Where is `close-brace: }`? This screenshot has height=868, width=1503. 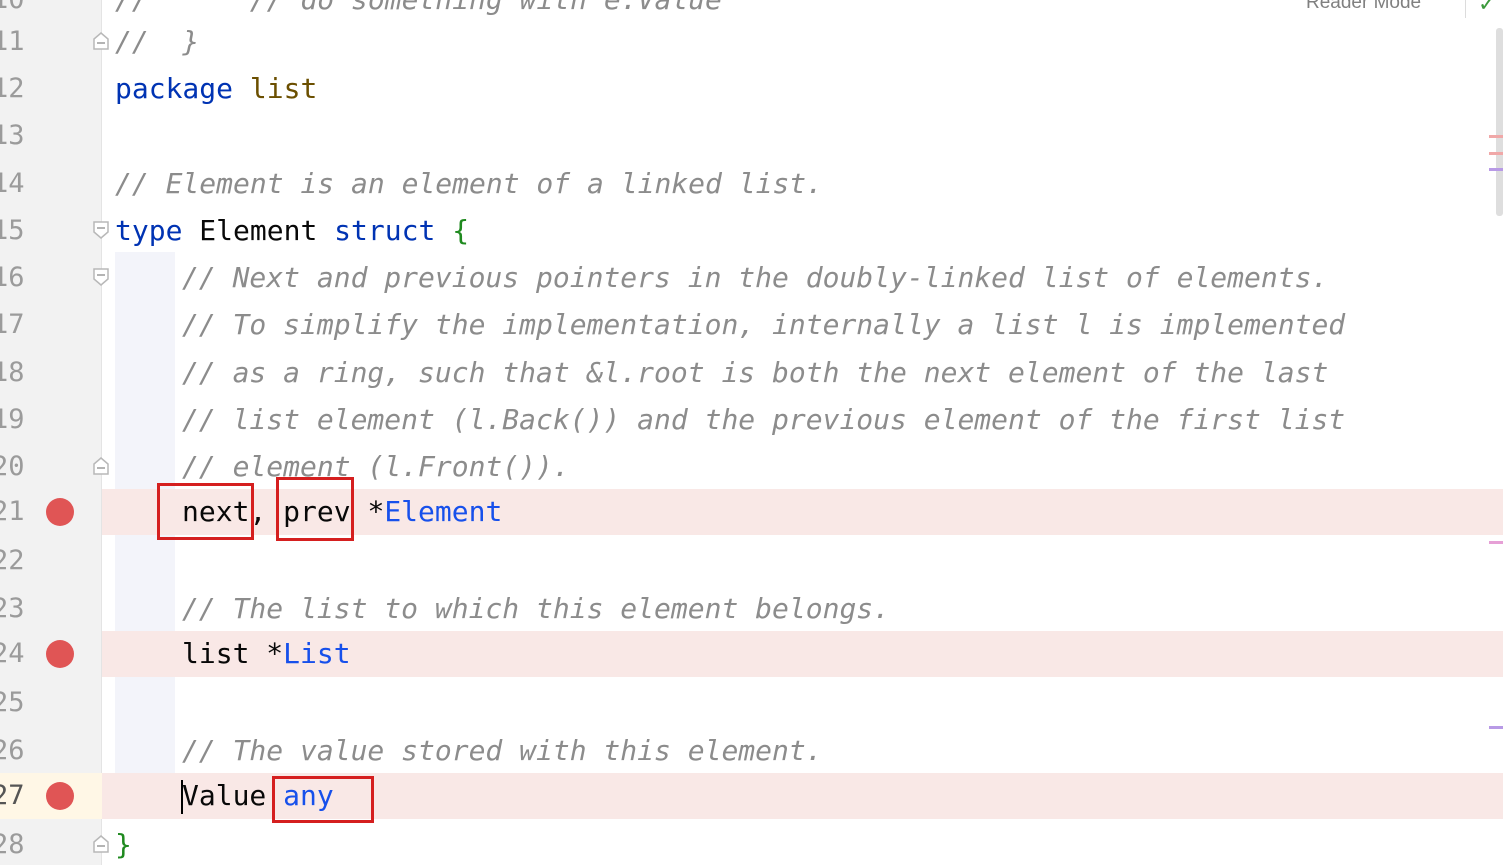 close-brace: } is located at coordinates (123, 844).